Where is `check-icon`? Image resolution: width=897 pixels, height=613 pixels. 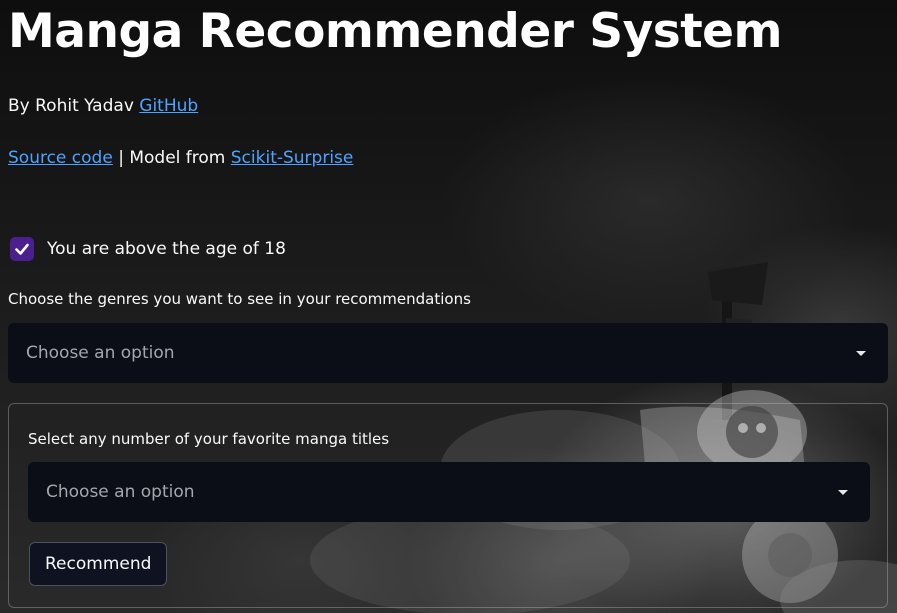
check-icon is located at coordinates (22, 249).